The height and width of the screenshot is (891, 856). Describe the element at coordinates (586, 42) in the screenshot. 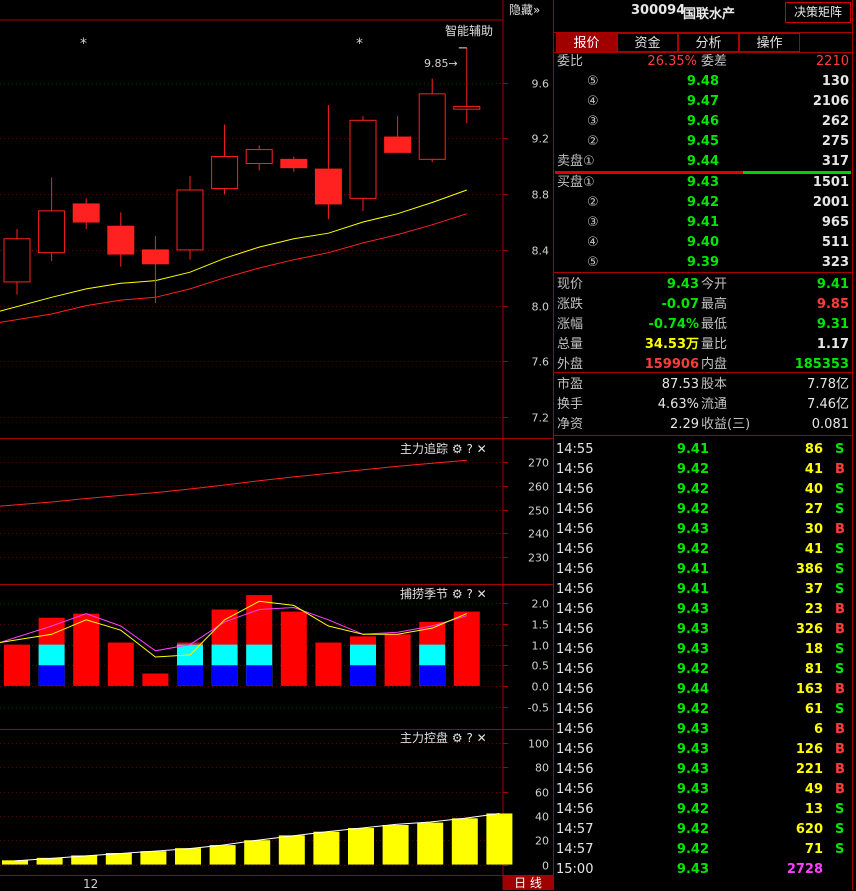

I see `tab-quote: 报价` at that location.